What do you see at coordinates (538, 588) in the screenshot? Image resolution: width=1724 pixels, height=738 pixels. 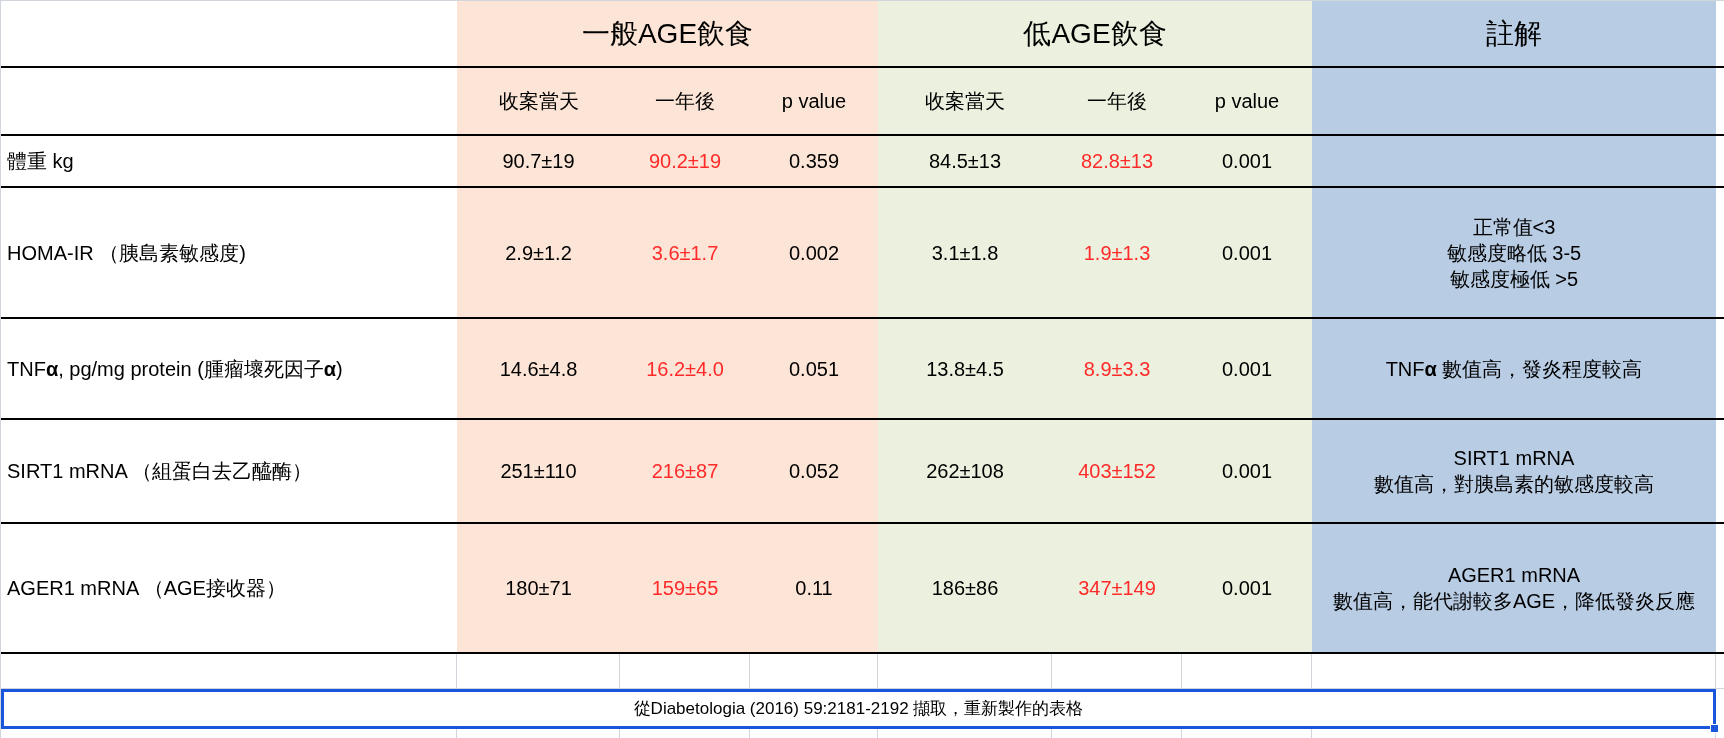 I see `table-cell: 180±71` at bounding box center [538, 588].